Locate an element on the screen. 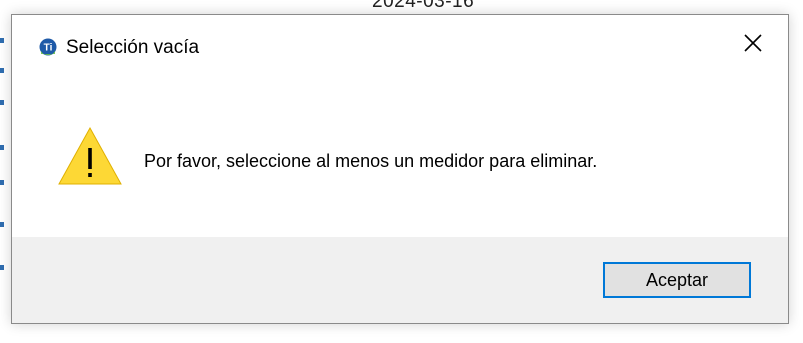 The width and height of the screenshot is (803, 343). app-logo-icon: Ti is located at coordinates (48, 47).